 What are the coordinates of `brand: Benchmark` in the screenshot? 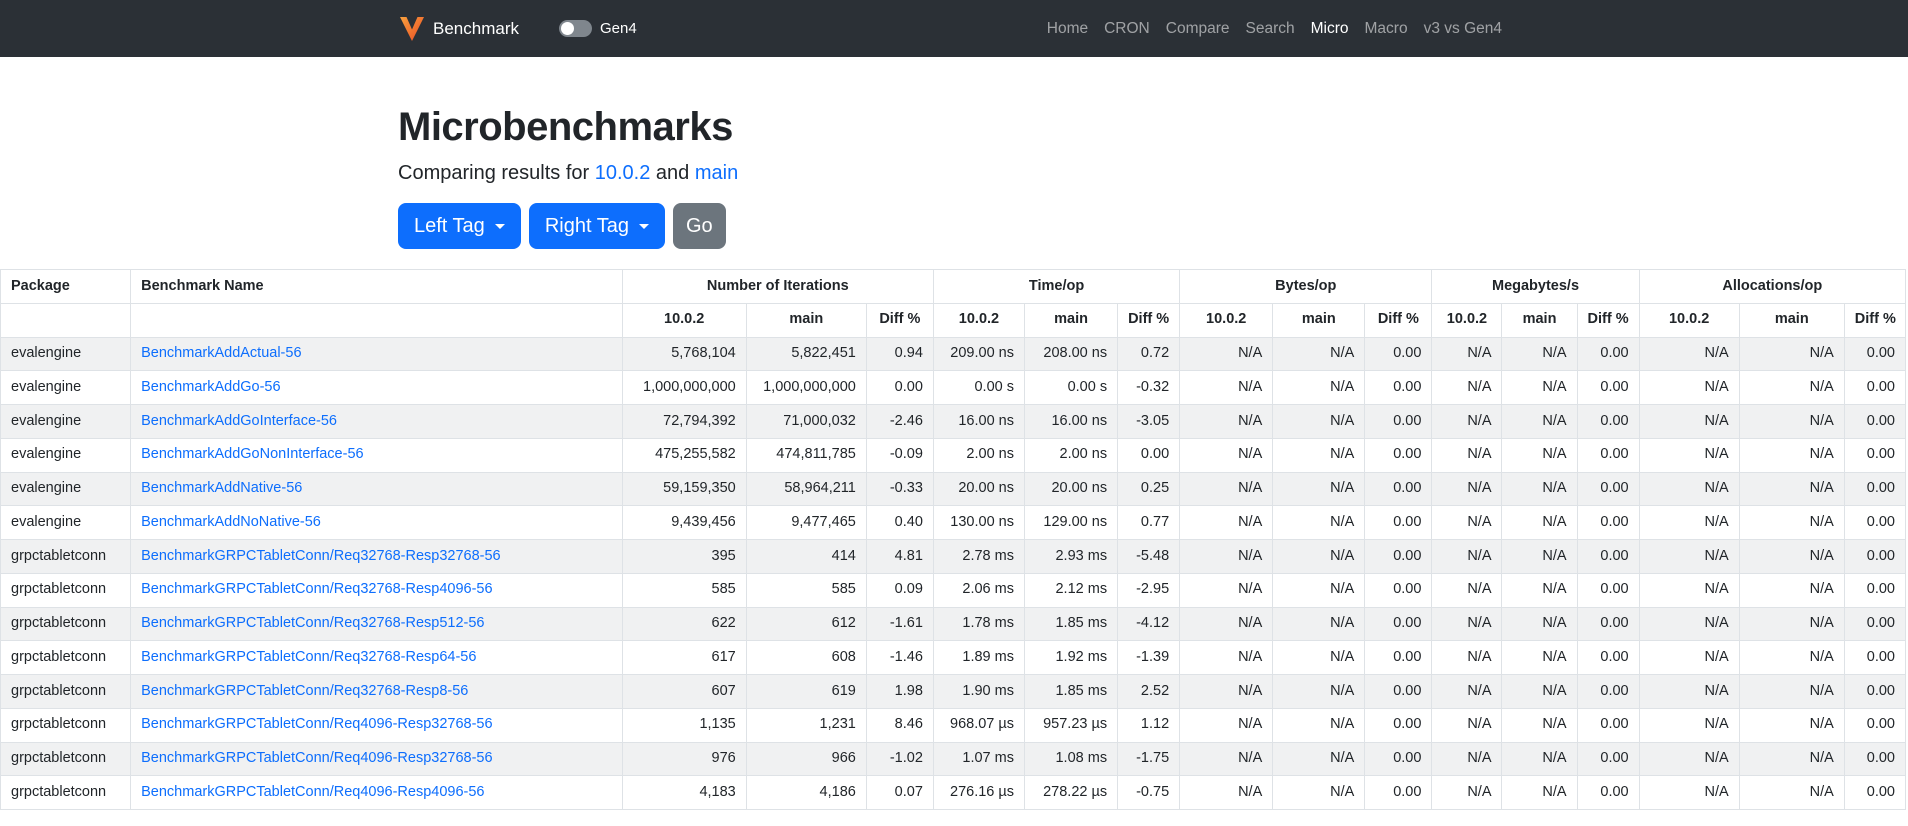 It's located at (458, 29).